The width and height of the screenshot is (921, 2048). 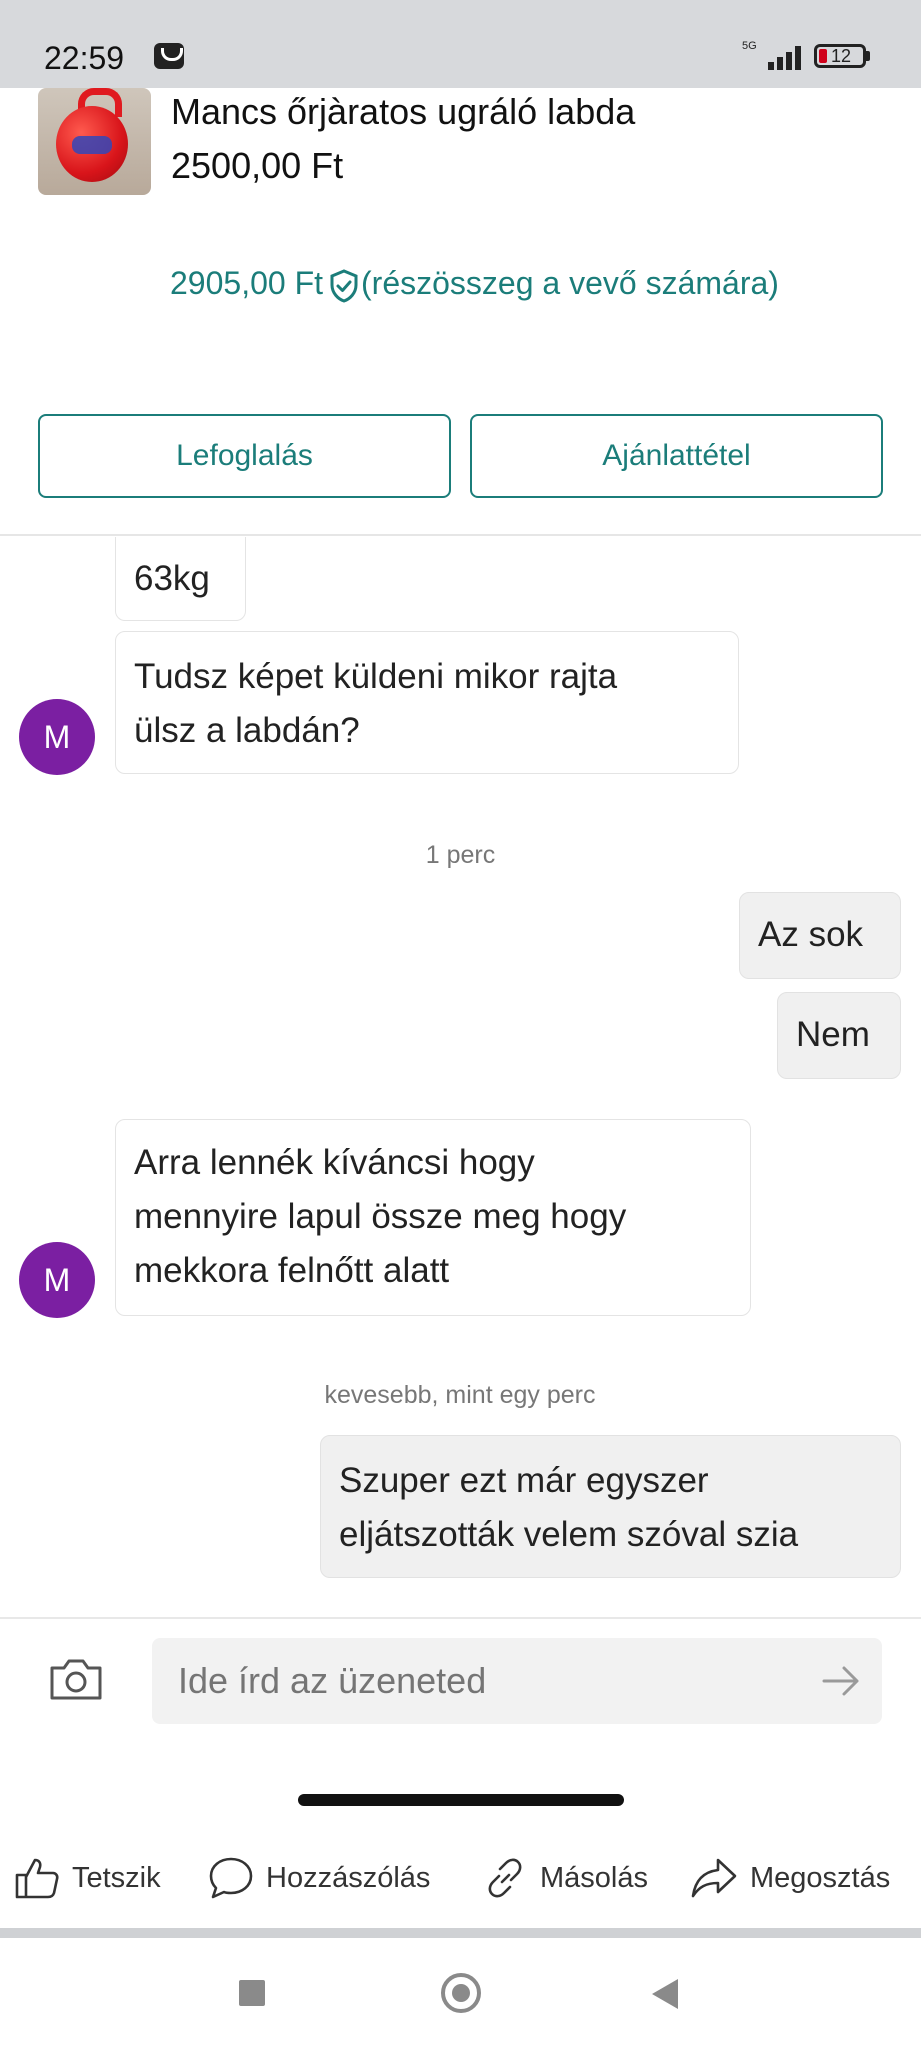 What do you see at coordinates (594, 1877) in the screenshot?
I see `copy-label: Másolás` at bounding box center [594, 1877].